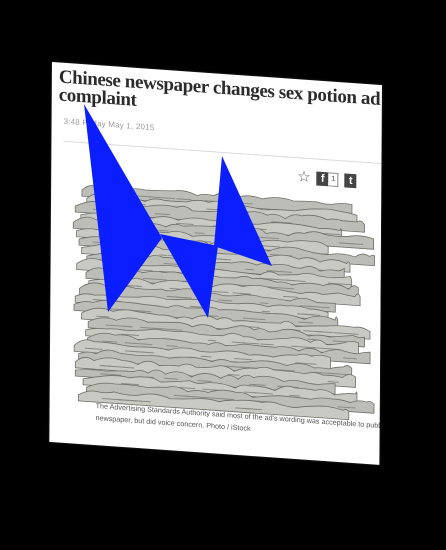 The image size is (446, 550). I want to click on share-bar: ☆ f 1 t, so click(327, 178).